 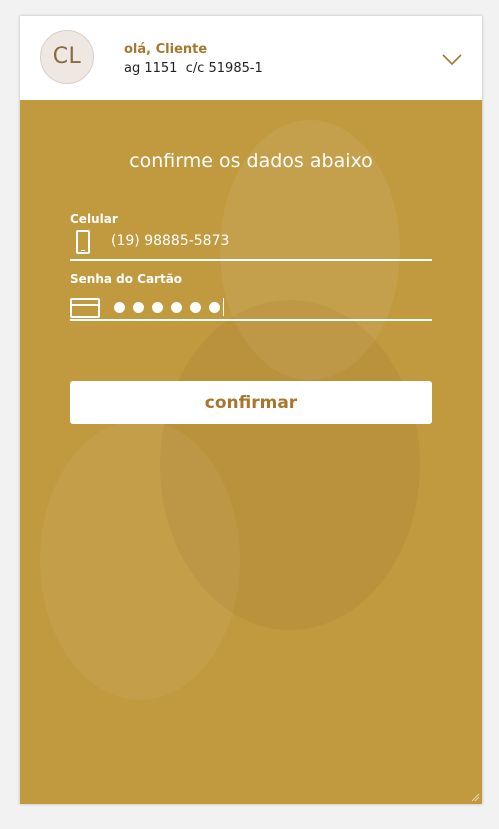 What do you see at coordinates (251, 306) in the screenshot?
I see `password-field` at bounding box center [251, 306].